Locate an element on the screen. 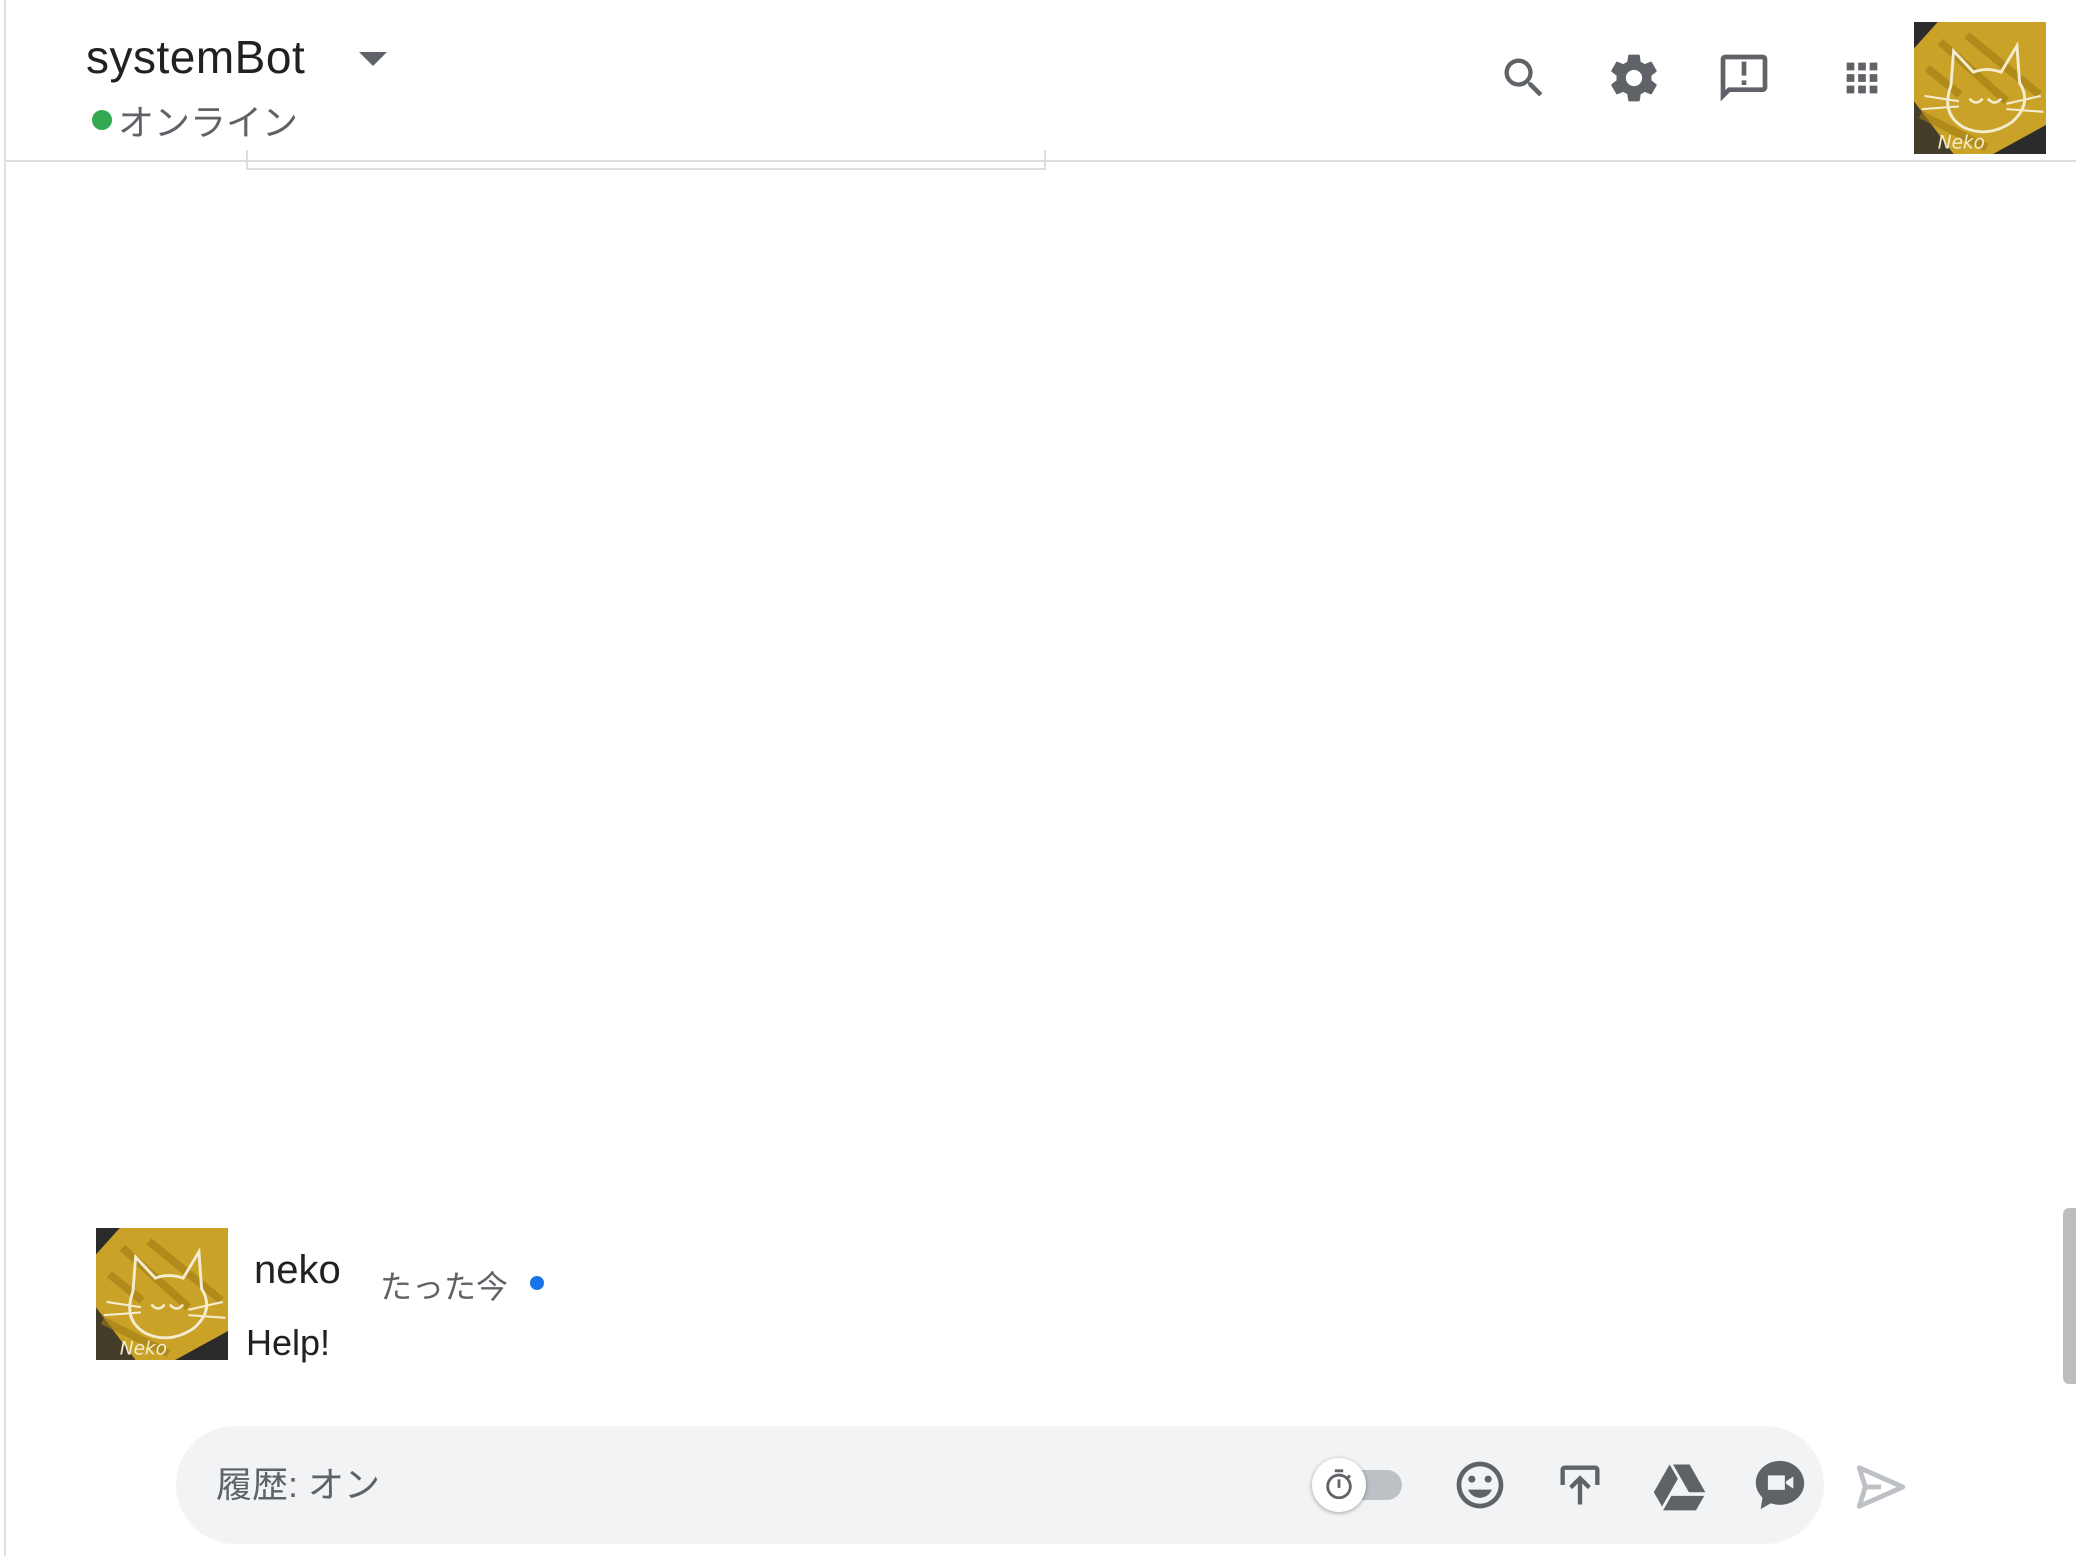  search-icon is located at coordinates (1524, 78).